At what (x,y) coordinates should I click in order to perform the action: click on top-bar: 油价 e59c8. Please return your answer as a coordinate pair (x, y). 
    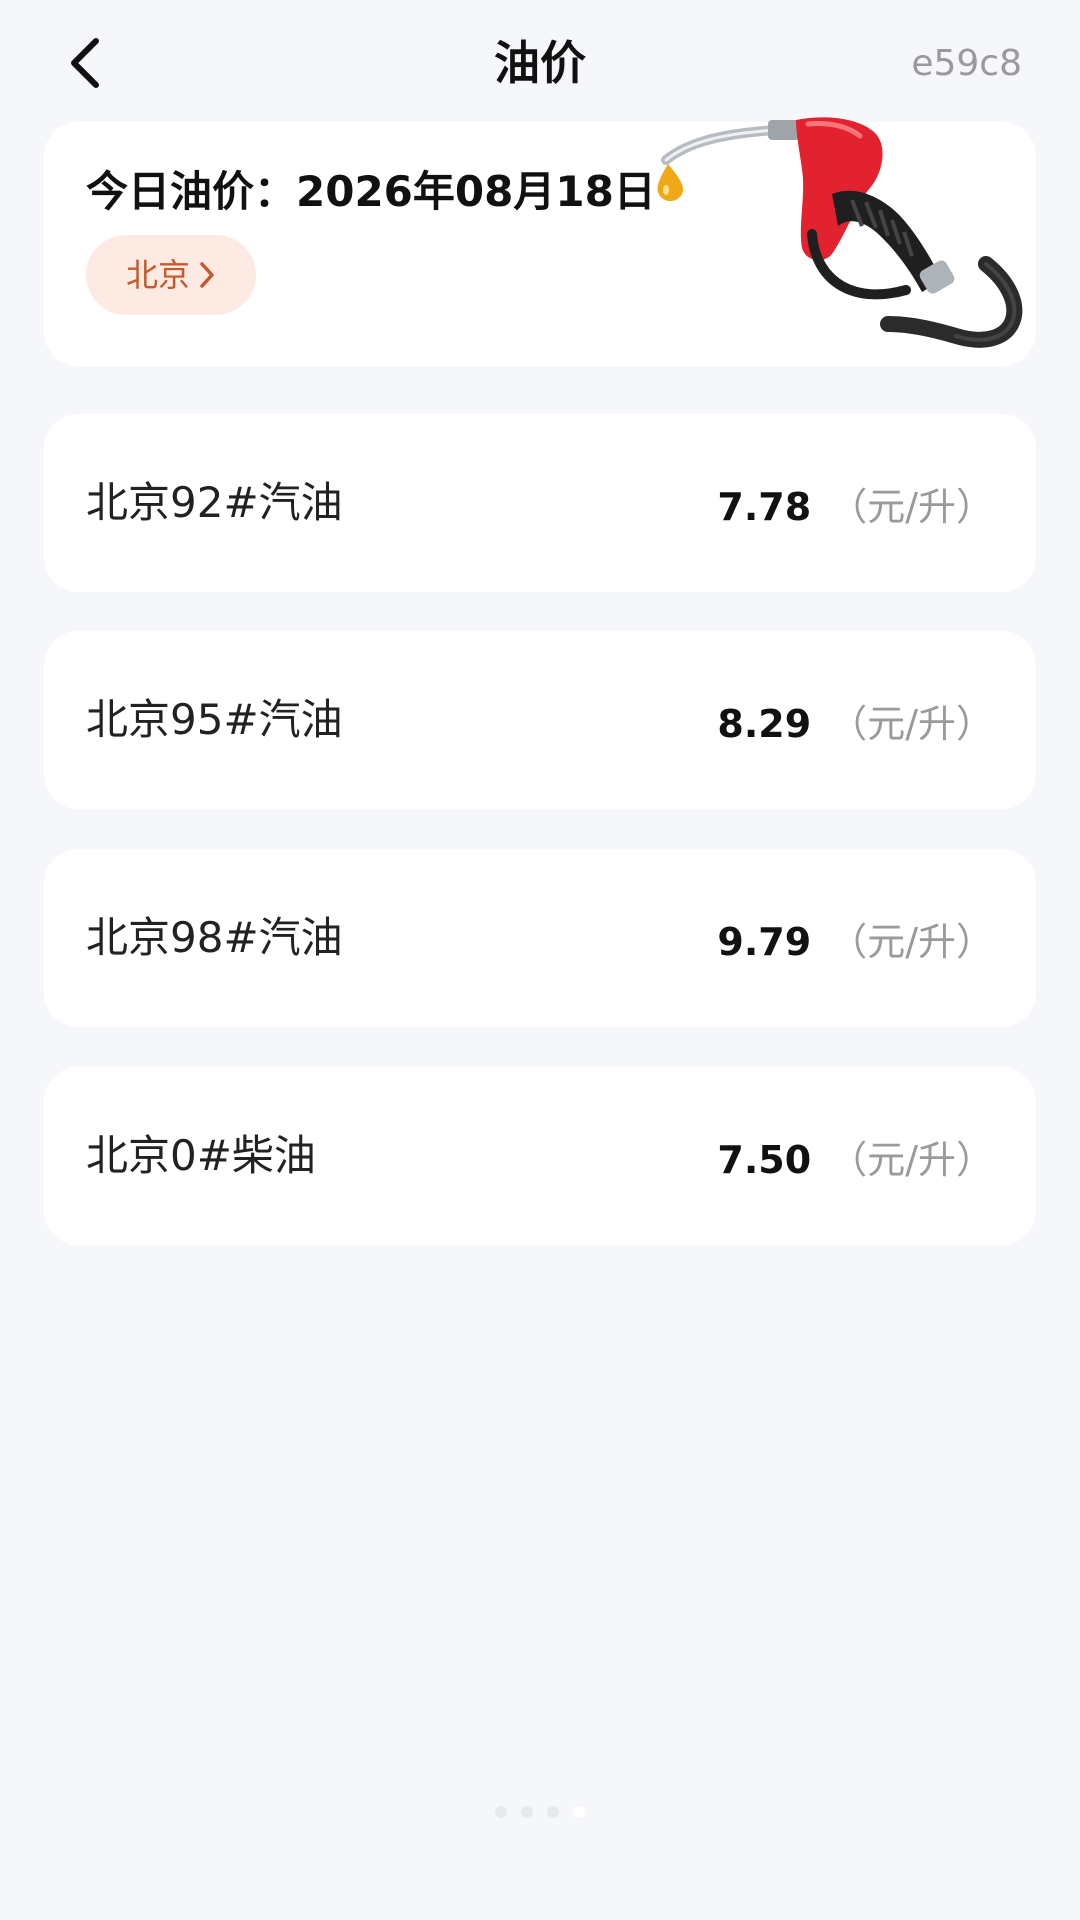
    Looking at the image, I should click on (540, 65).